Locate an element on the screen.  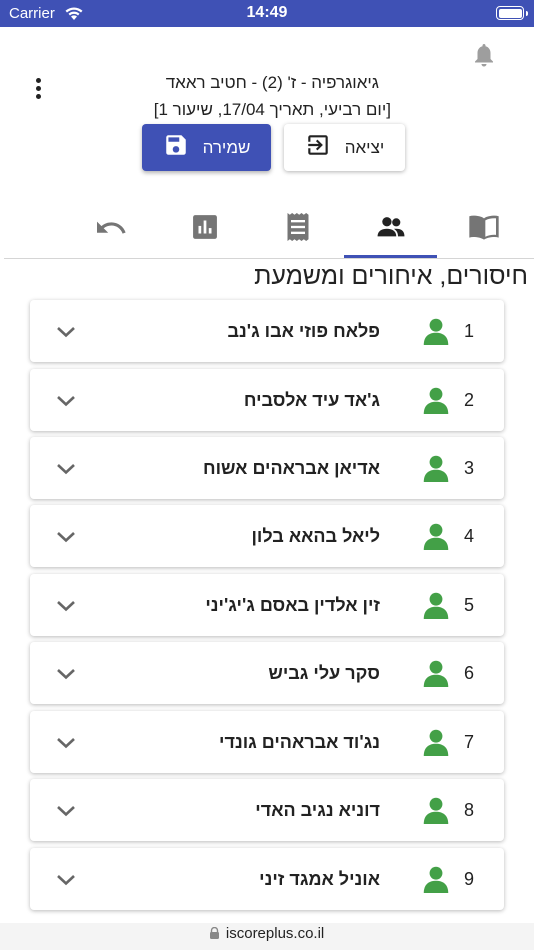
tab-receipt is located at coordinates (297, 229).